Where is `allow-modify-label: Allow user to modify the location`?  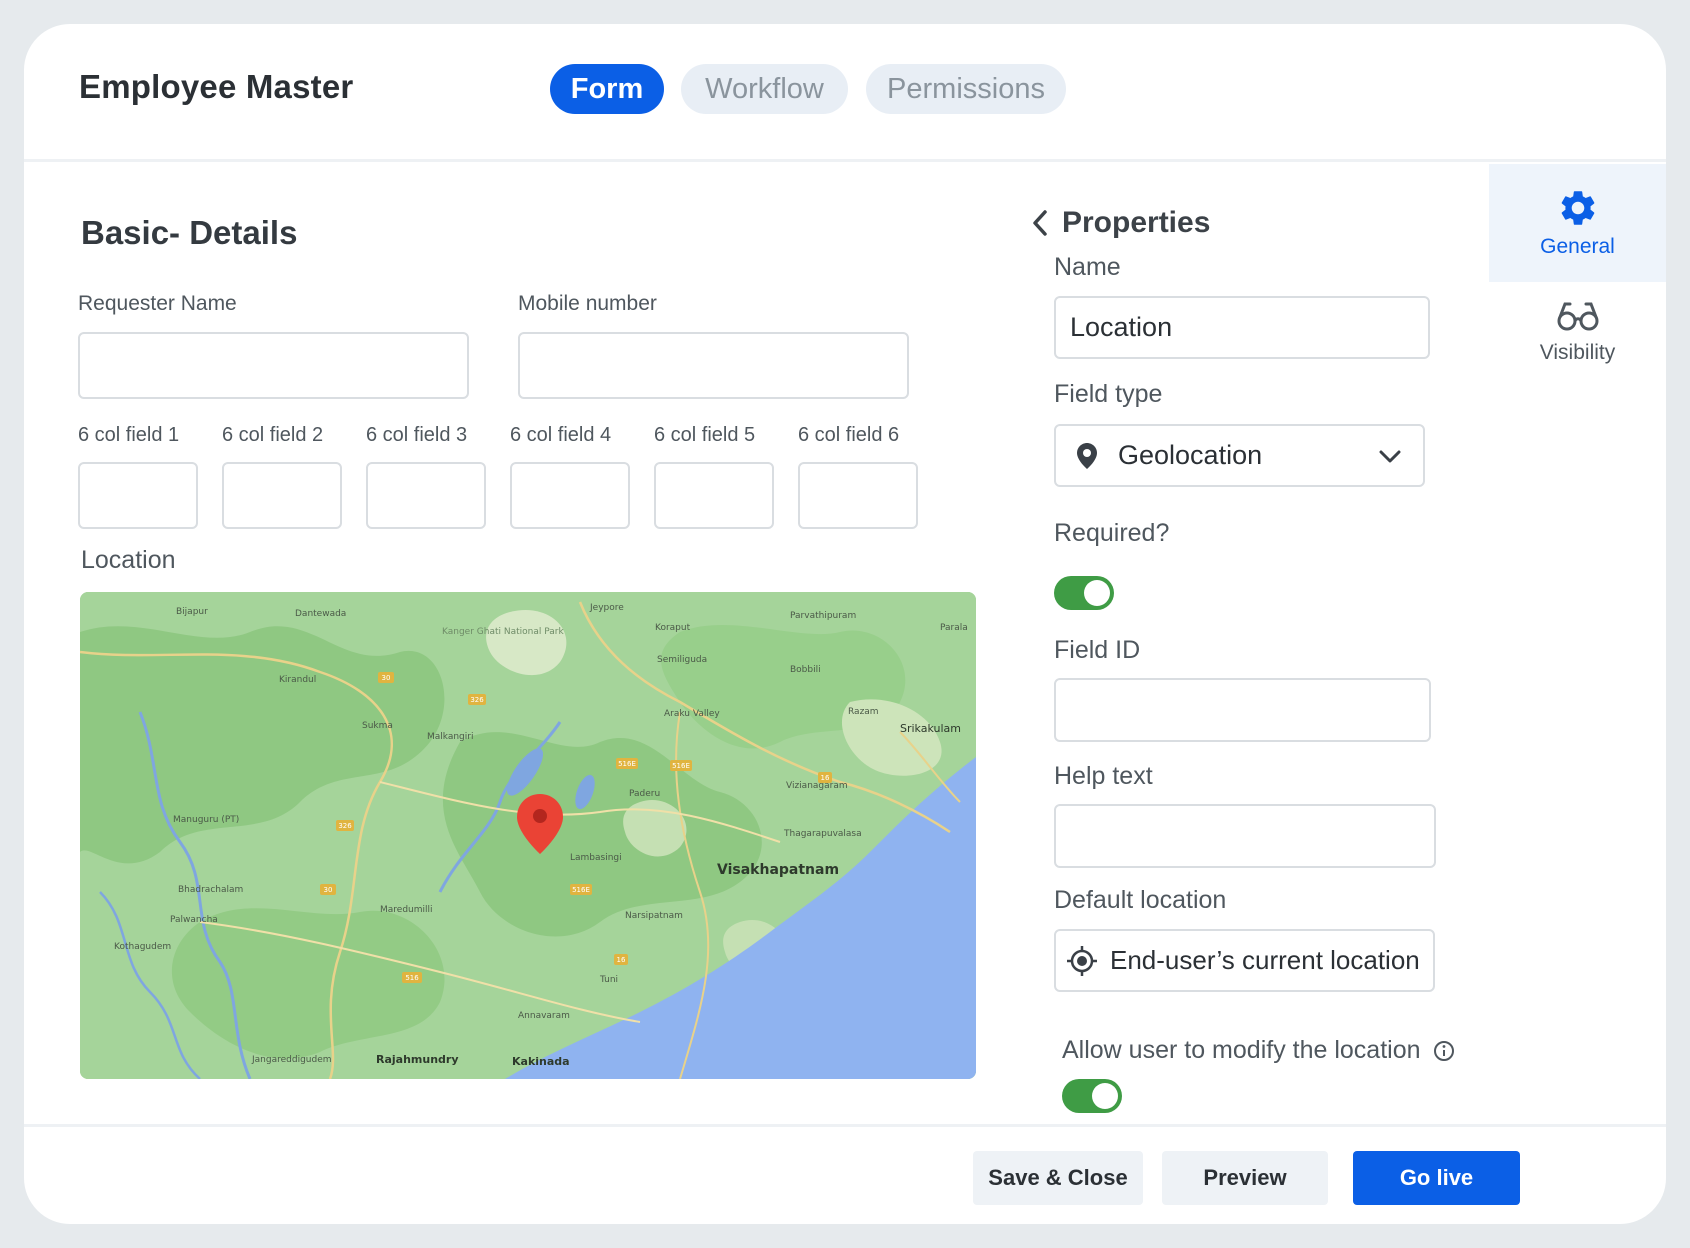
allow-modify-label: Allow user to modify the location is located at coordinates (1241, 1050).